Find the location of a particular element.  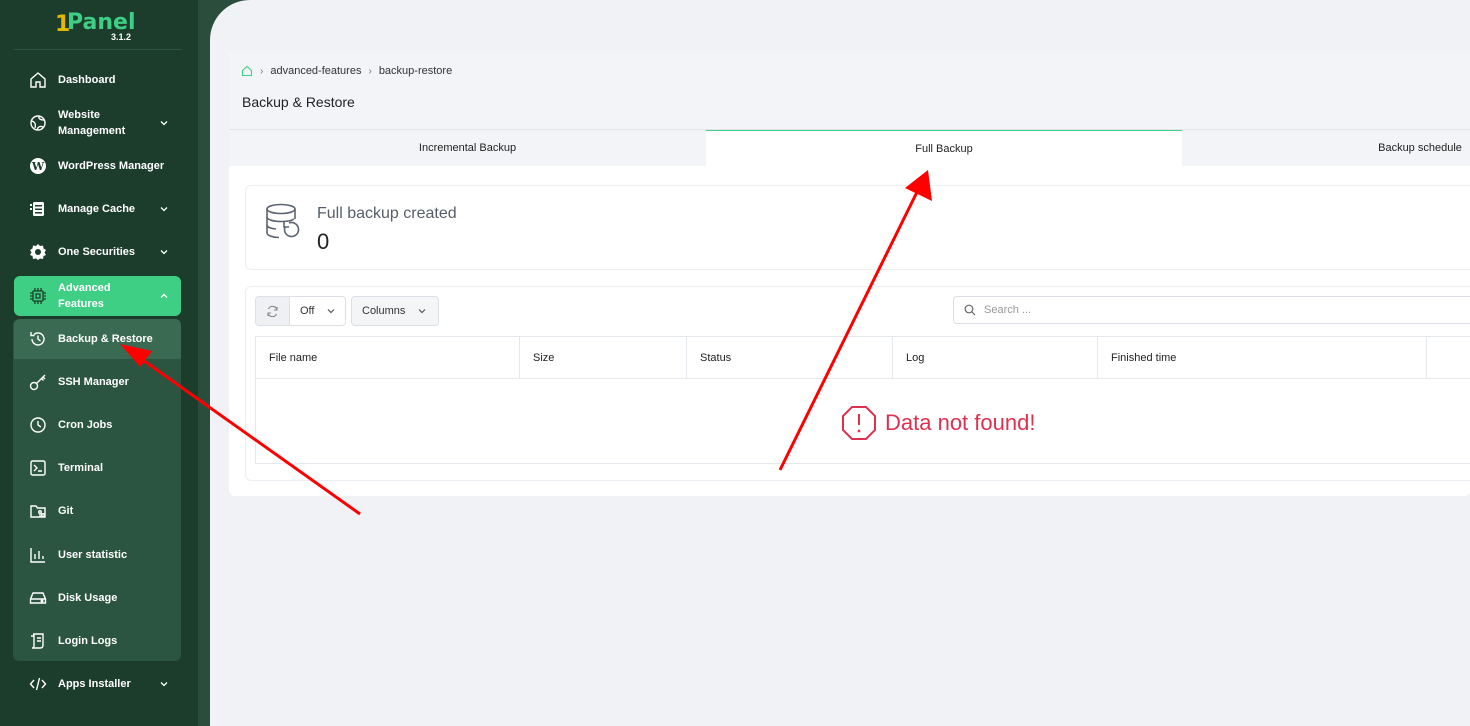

sidebar-item-advanced-features: Advanced Features is located at coordinates (97, 296).